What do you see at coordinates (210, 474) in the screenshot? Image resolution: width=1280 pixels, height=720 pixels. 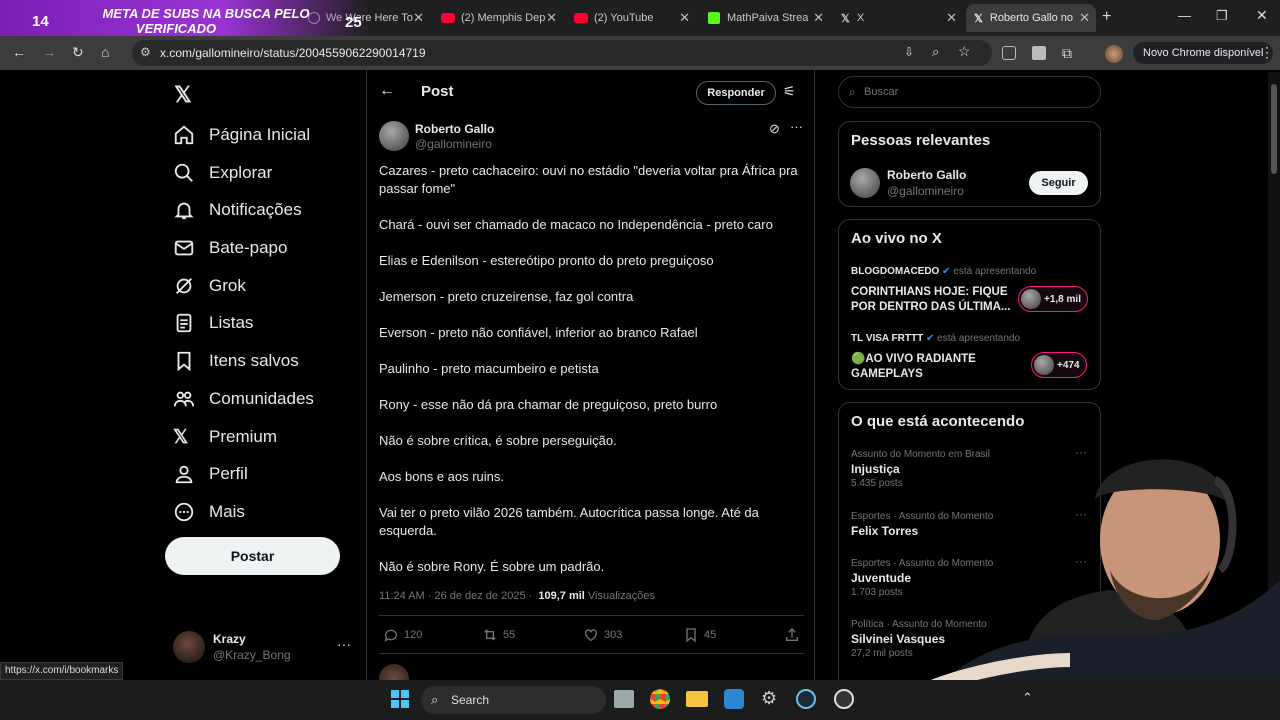 I see `sidebar-item-profile: Perfil` at bounding box center [210, 474].